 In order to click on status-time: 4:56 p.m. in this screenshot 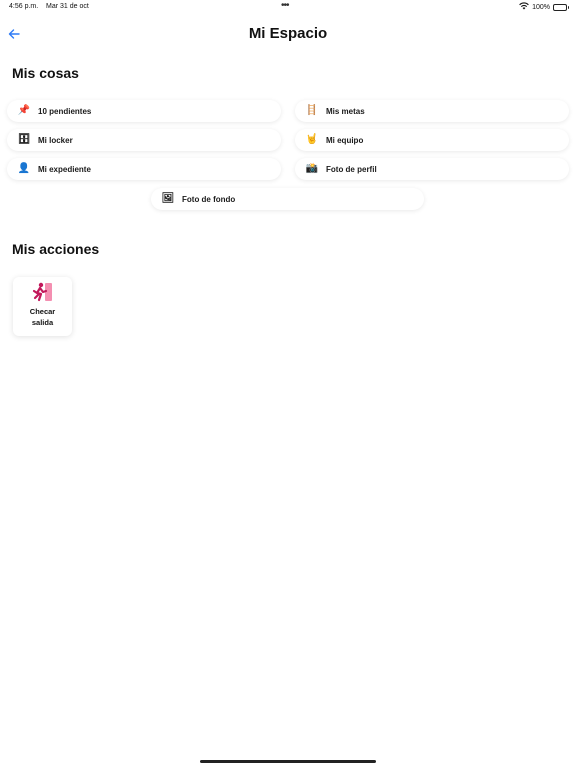, I will do `click(24, 6)`.